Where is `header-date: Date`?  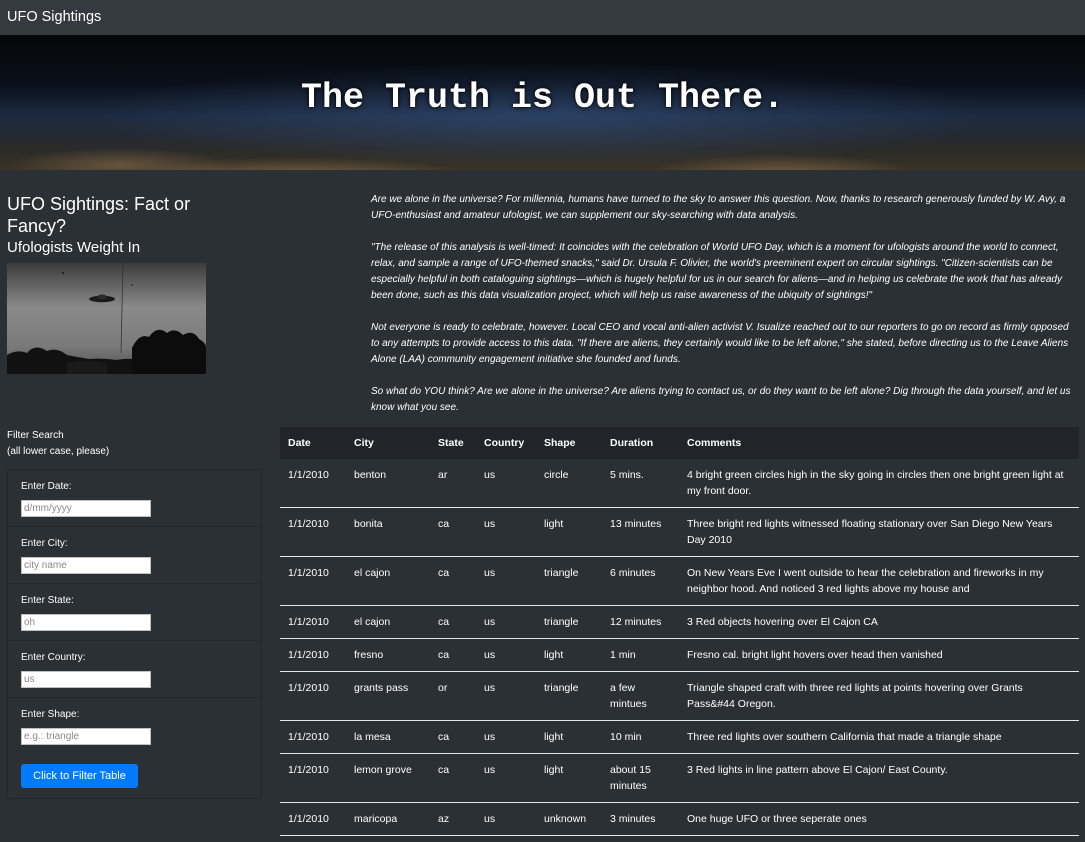
header-date: Date is located at coordinates (313, 443).